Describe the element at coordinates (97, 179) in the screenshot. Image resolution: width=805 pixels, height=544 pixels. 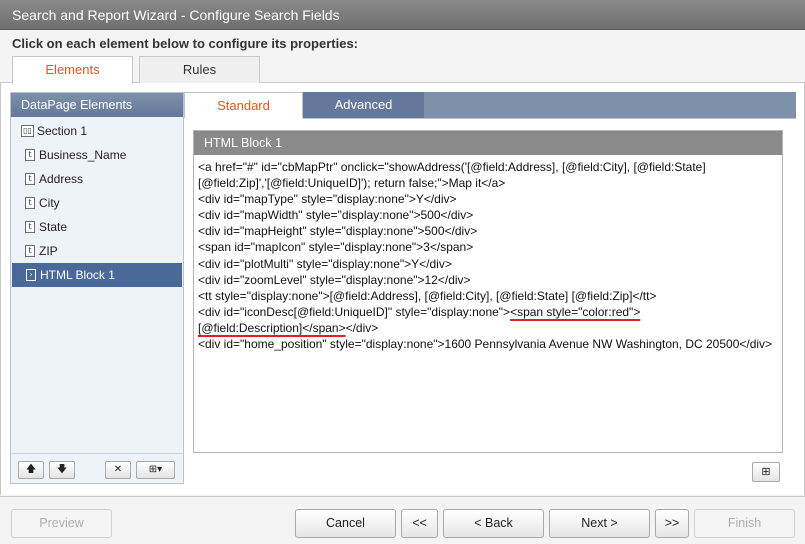
I see `tree-item-address: t Address` at that location.